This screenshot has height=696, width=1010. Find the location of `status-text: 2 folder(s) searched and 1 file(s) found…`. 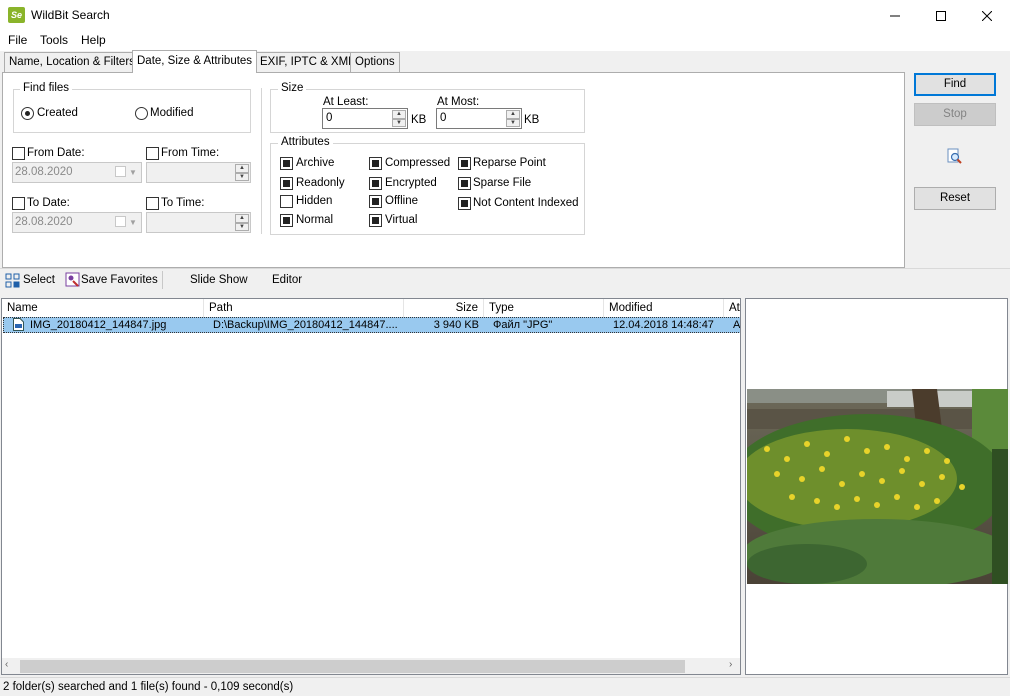

status-text: 2 folder(s) searched and 1 file(s) found… is located at coordinates (148, 687).